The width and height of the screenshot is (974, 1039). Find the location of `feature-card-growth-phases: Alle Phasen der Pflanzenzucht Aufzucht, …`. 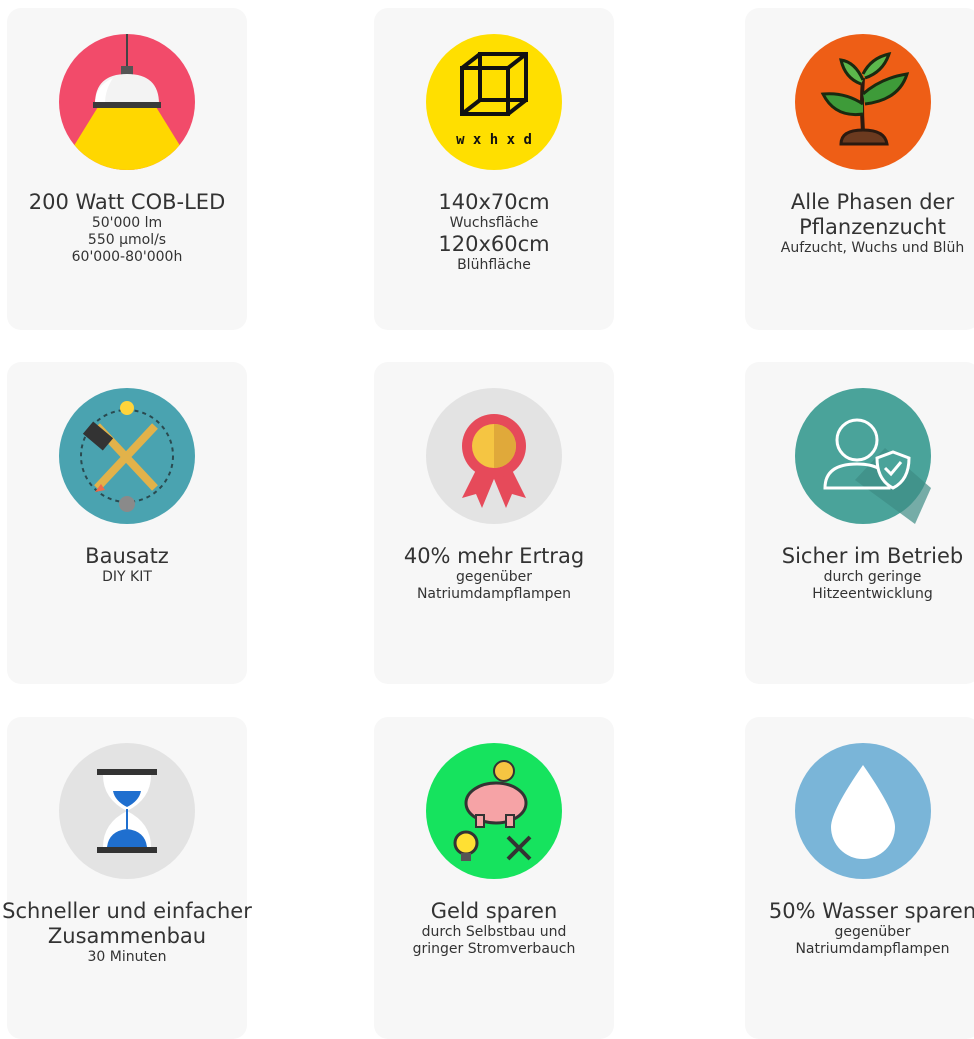

feature-card-growth-phases: Alle Phasen der Pflanzenzucht Aufzucht, … is located at coordinates (859, 169).